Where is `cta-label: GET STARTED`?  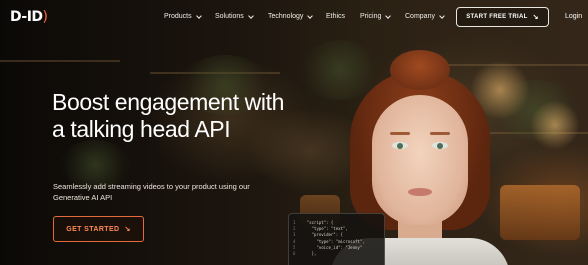
cta-label: GET STARTED is located at coordinates (93, 229).